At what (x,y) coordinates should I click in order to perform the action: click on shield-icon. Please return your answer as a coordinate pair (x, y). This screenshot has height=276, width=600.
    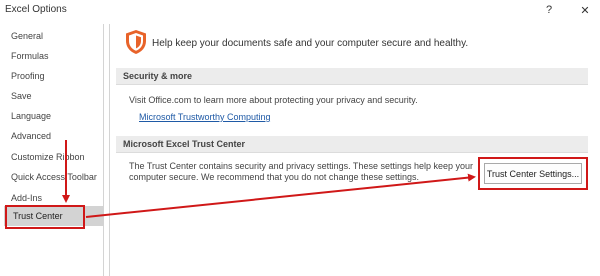
    Looking at the image, I should click on (136, 42).